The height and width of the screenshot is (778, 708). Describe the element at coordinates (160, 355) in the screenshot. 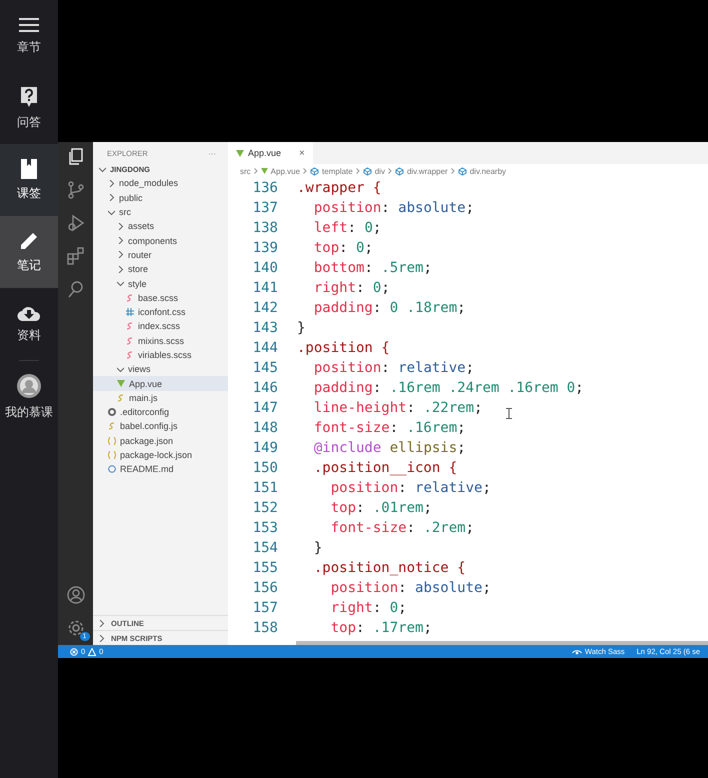

I see `tree-item: viriables.scss` at that location.